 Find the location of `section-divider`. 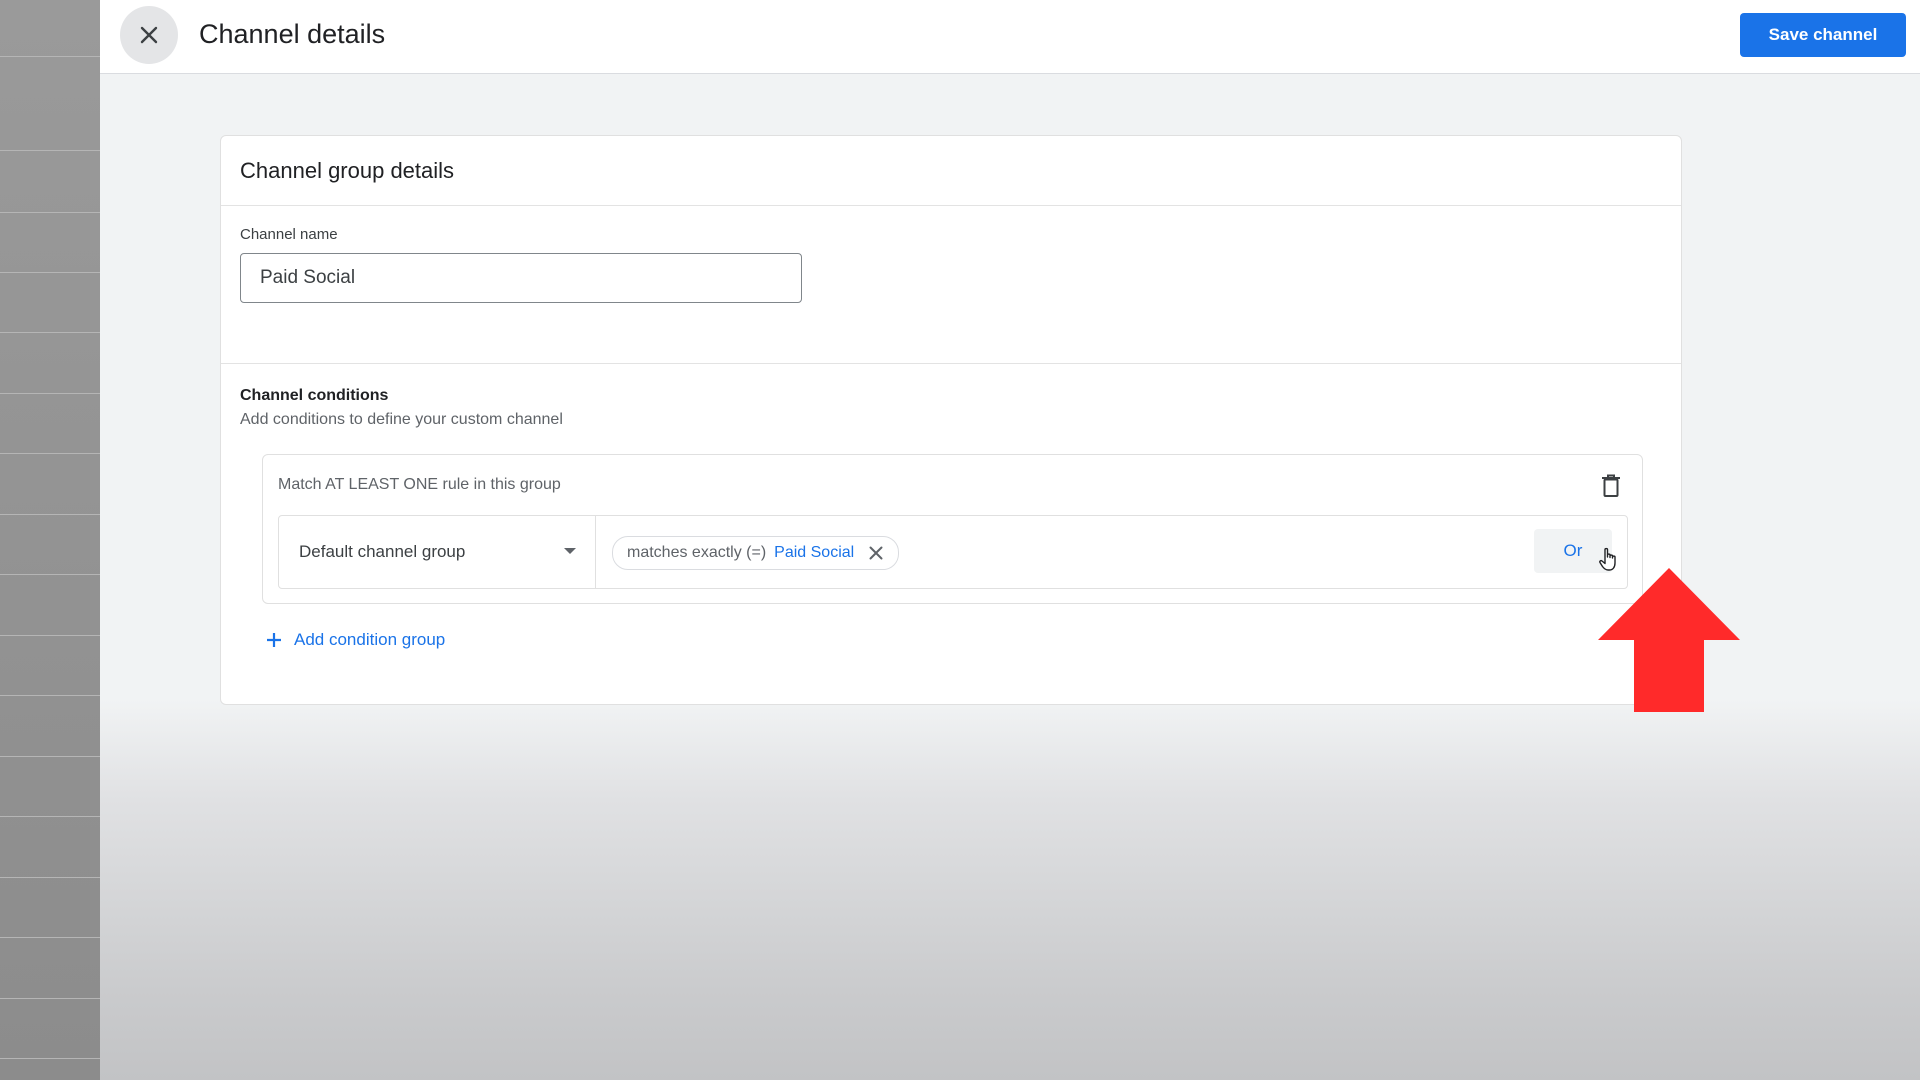

section-divider is located at coordinates (951, 363).